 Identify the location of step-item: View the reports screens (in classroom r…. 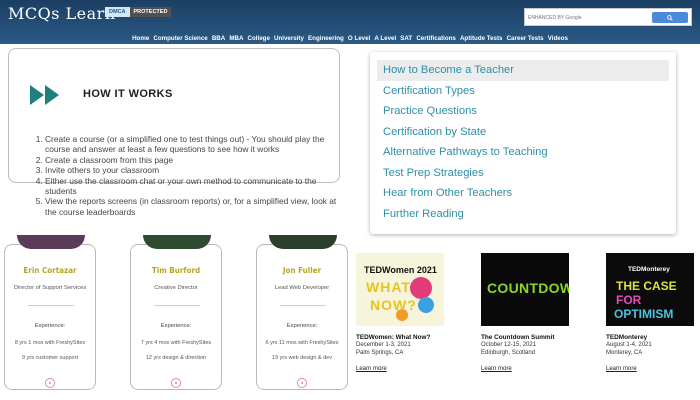
(197, 206).